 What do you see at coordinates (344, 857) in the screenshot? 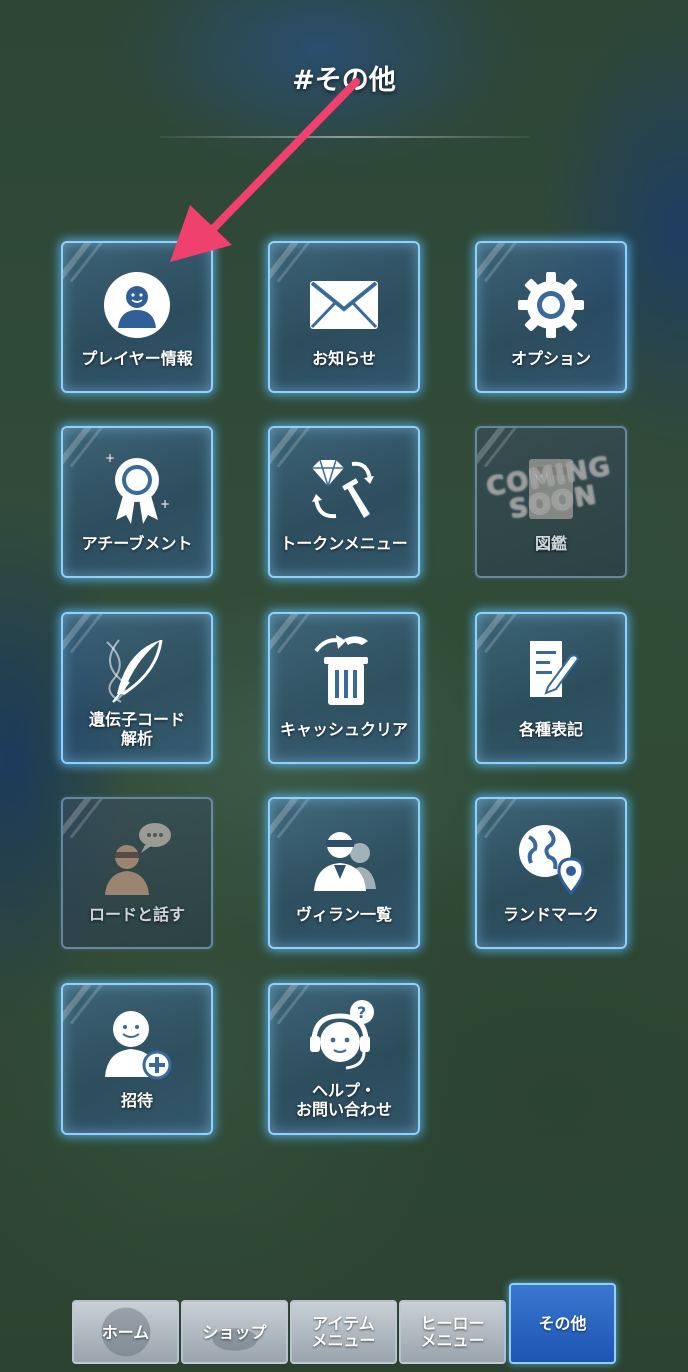
I see `villain-group-icon` at bounding box center [344, 857].